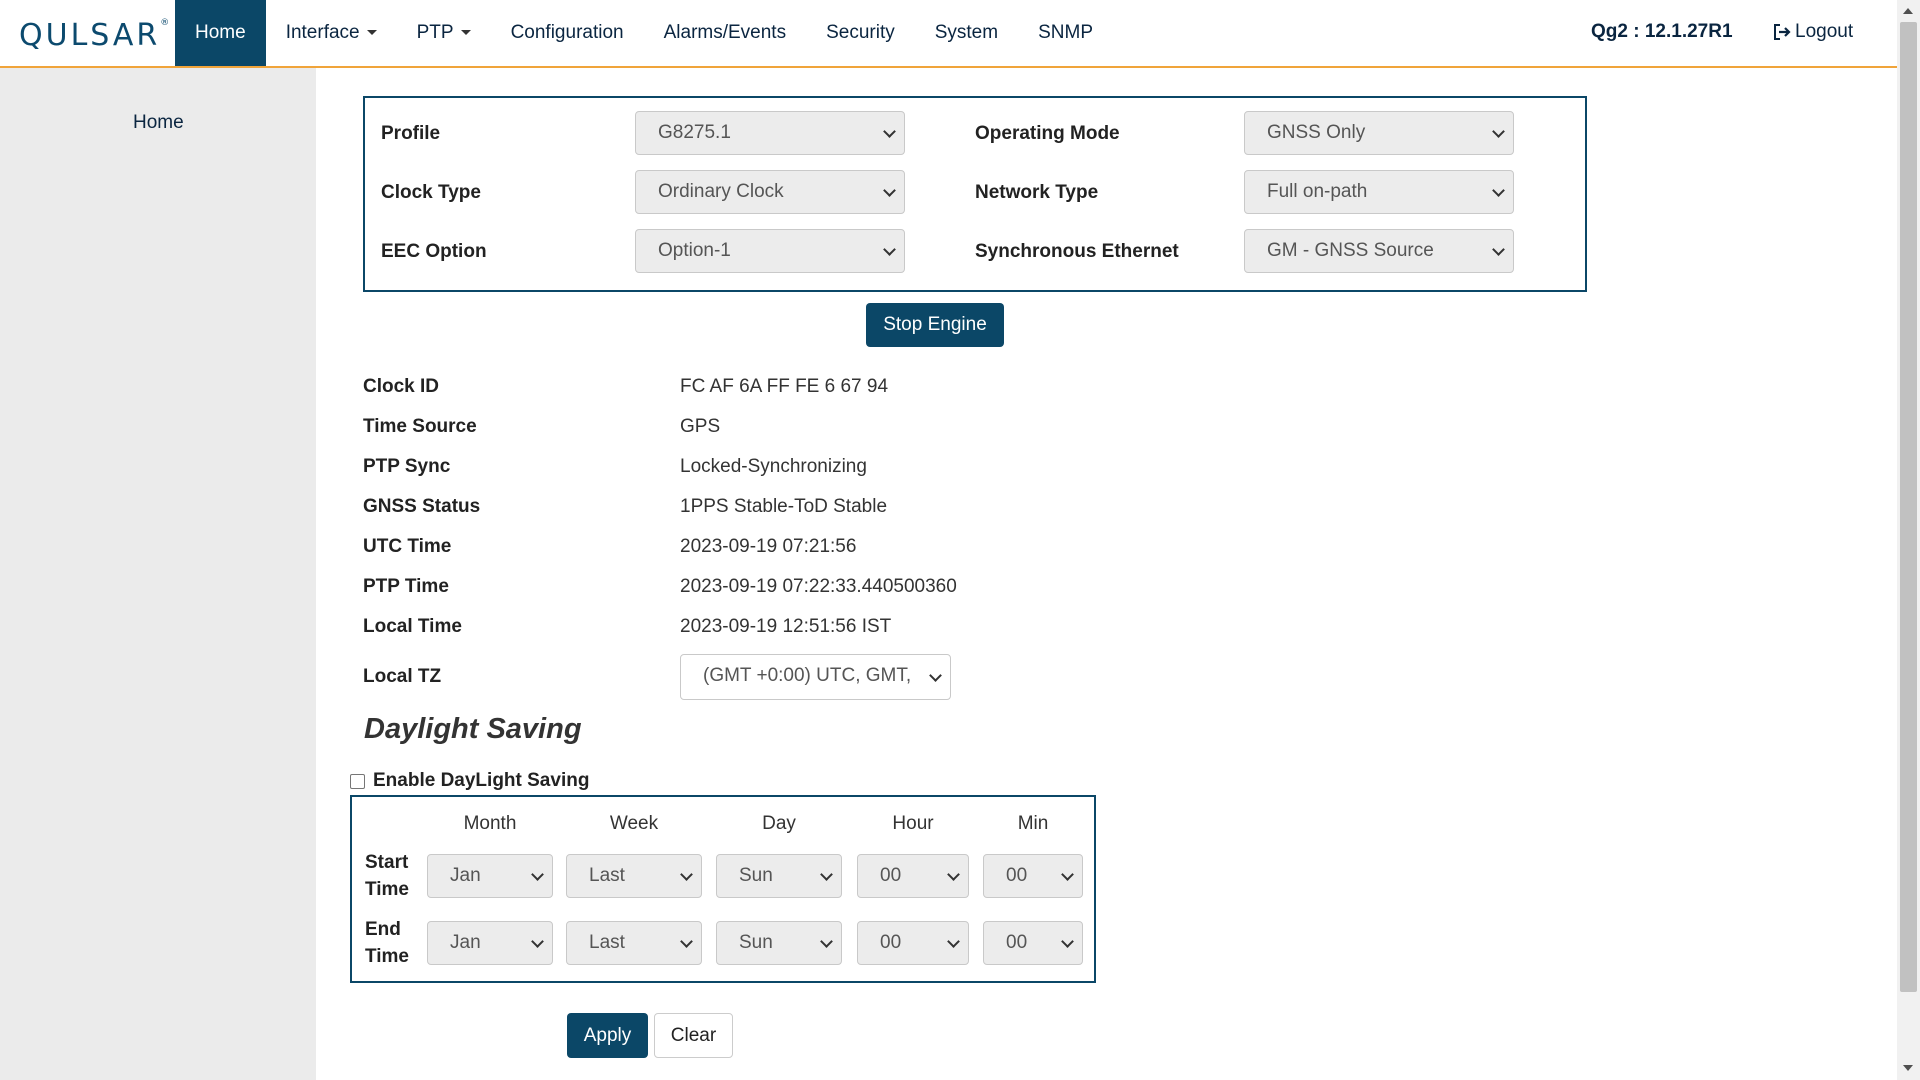 The image size is (1920, 1080). I want to click on gnss-status-label: GNSS Status, so click(422, 506).